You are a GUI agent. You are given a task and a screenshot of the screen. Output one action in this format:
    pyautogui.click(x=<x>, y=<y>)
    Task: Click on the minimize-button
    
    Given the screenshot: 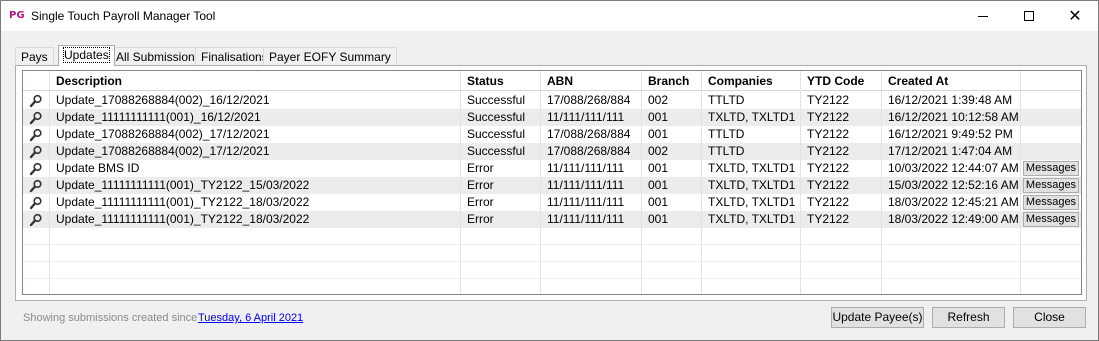 What is the action you would take?
    pyautogui.click(x=983, y=16)
    